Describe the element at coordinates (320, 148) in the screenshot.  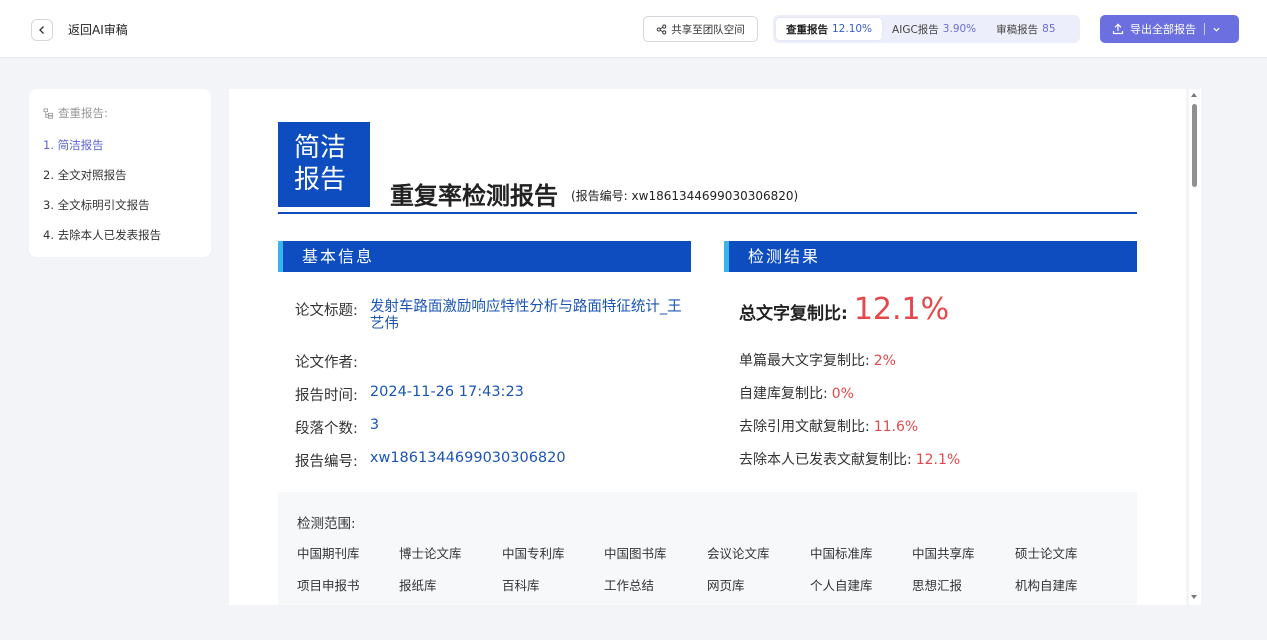
I see `brand-line: 简洁` at that location.